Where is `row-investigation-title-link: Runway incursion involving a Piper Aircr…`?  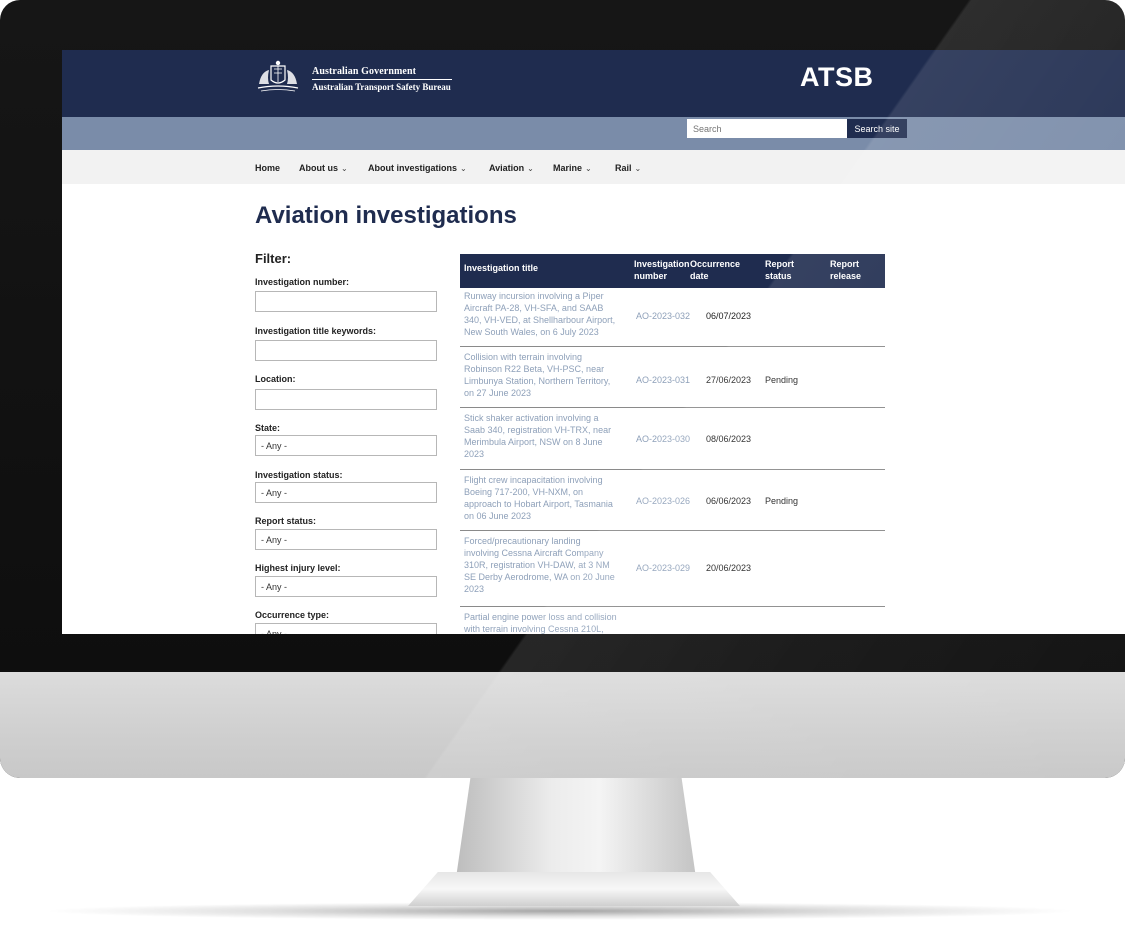 row-investigation-title-link: Runway incursion involving a Piper Aircr… is located at coordinates (546, 314).